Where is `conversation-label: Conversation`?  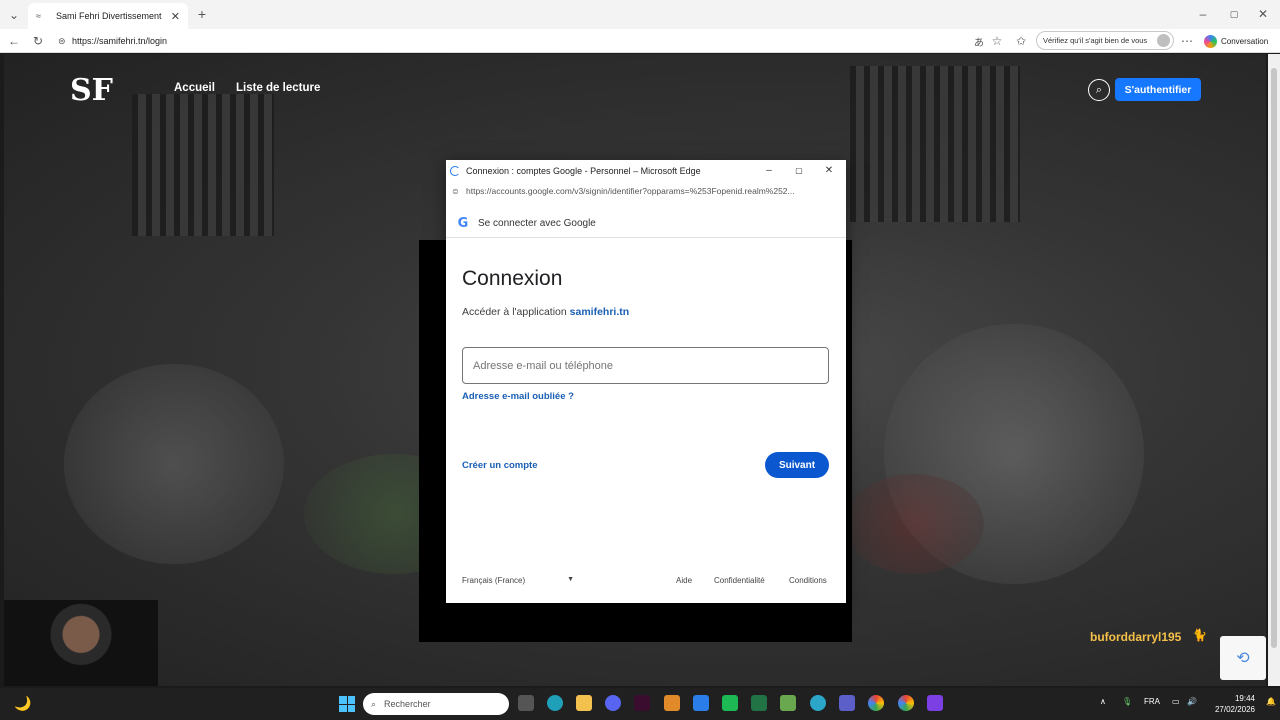
conversation-label: Conversation is located at coordinates (1245, 41).